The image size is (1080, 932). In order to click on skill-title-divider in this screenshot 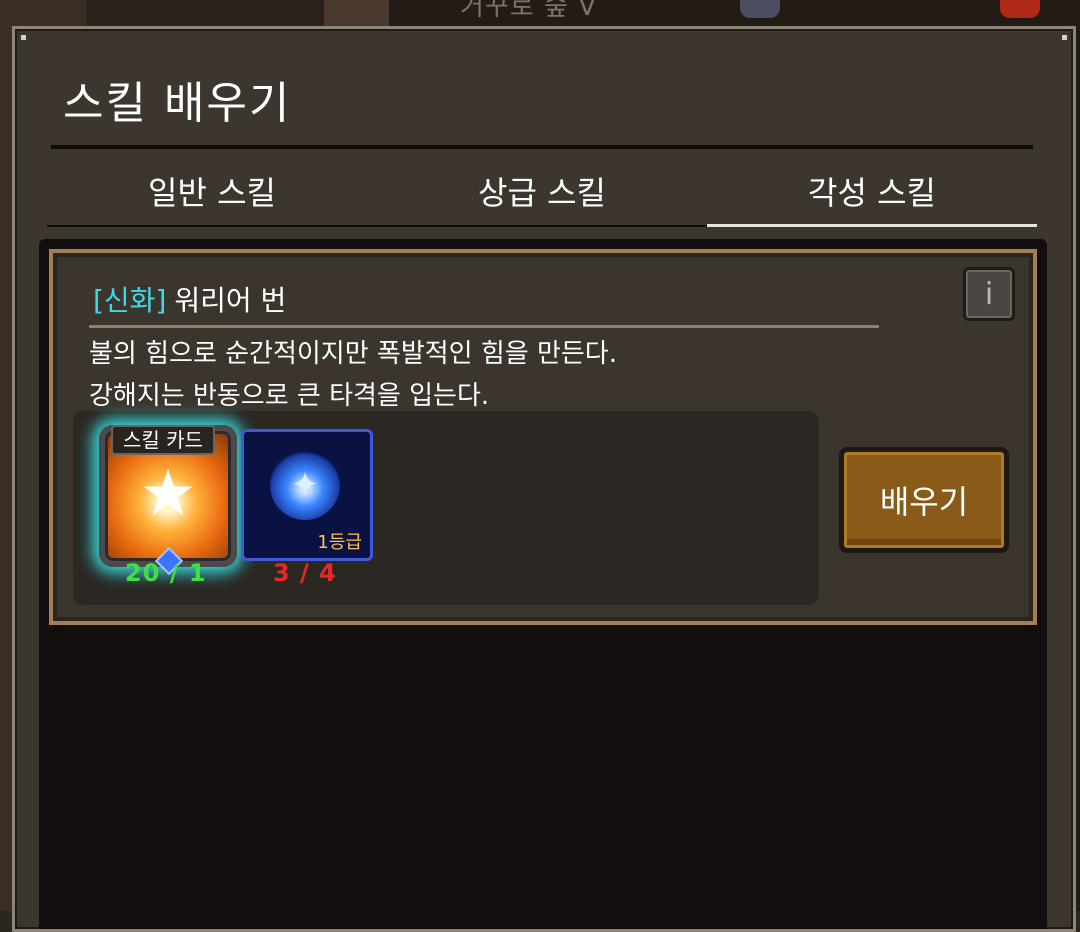, I will do `click(484, 326)`.